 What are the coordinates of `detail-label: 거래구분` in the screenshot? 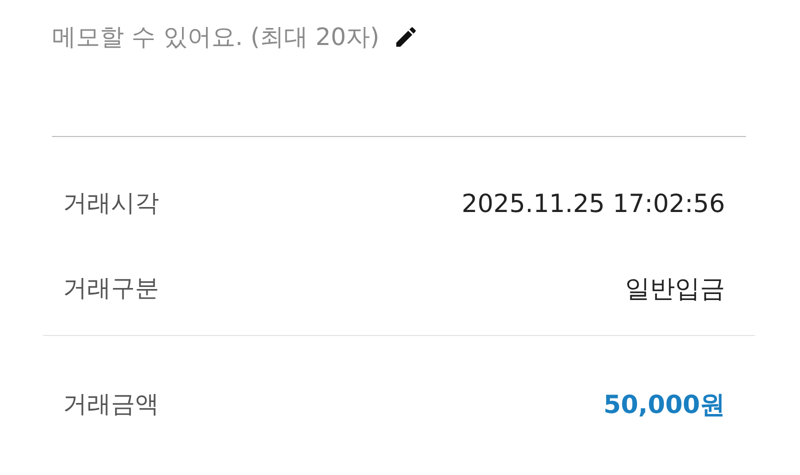 It's located at (111, 288).